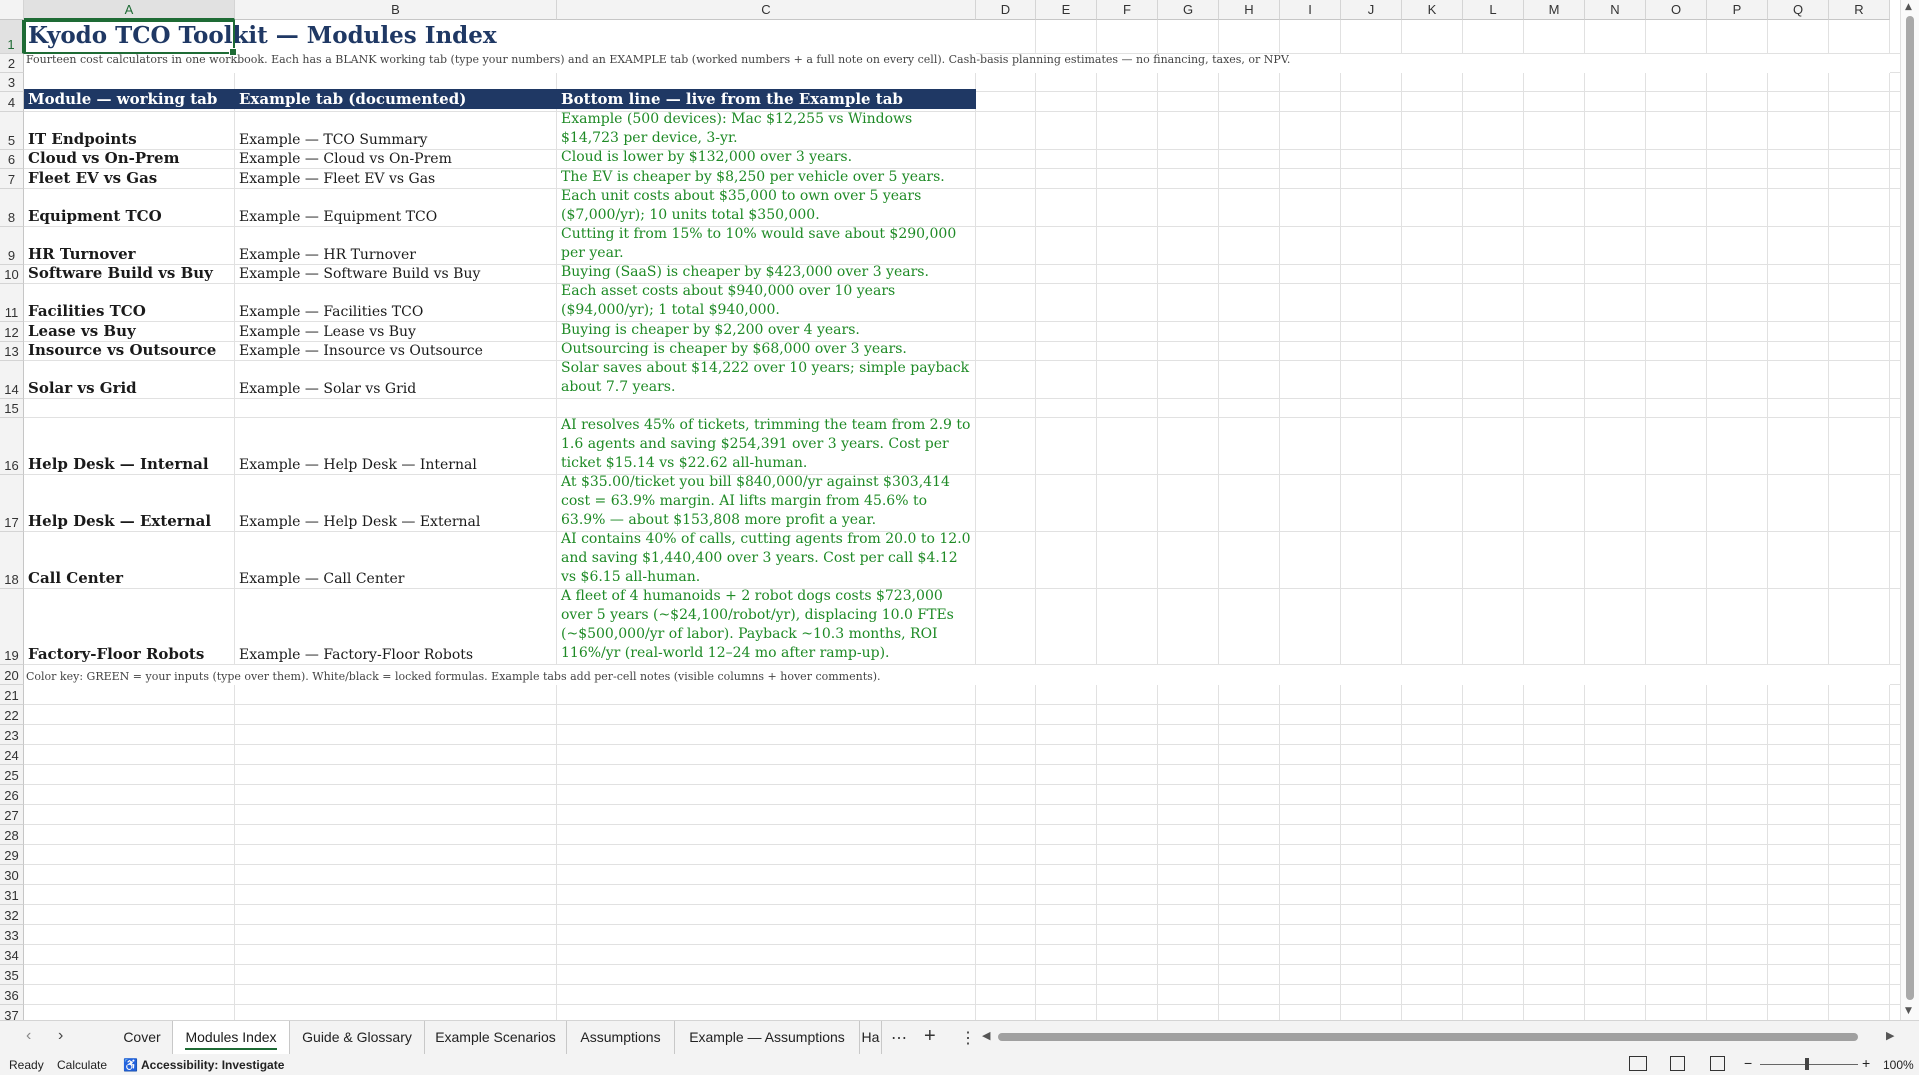 The height and width of the screenshot is (1075, 1919). I want to click on example-tab-cell: Example — Call Center, so click(396, 560).